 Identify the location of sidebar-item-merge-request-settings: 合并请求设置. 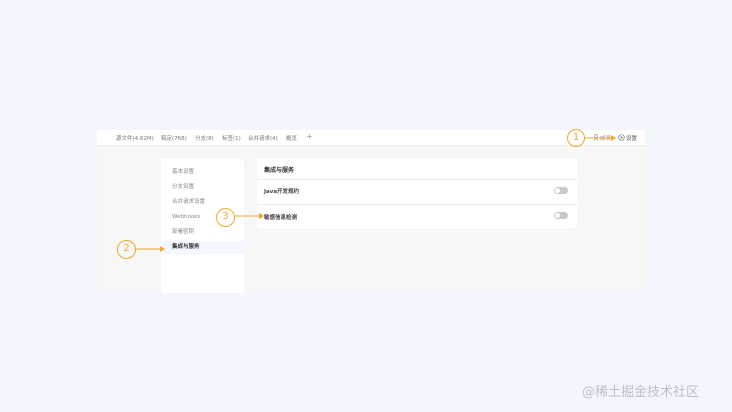
(202, 202).